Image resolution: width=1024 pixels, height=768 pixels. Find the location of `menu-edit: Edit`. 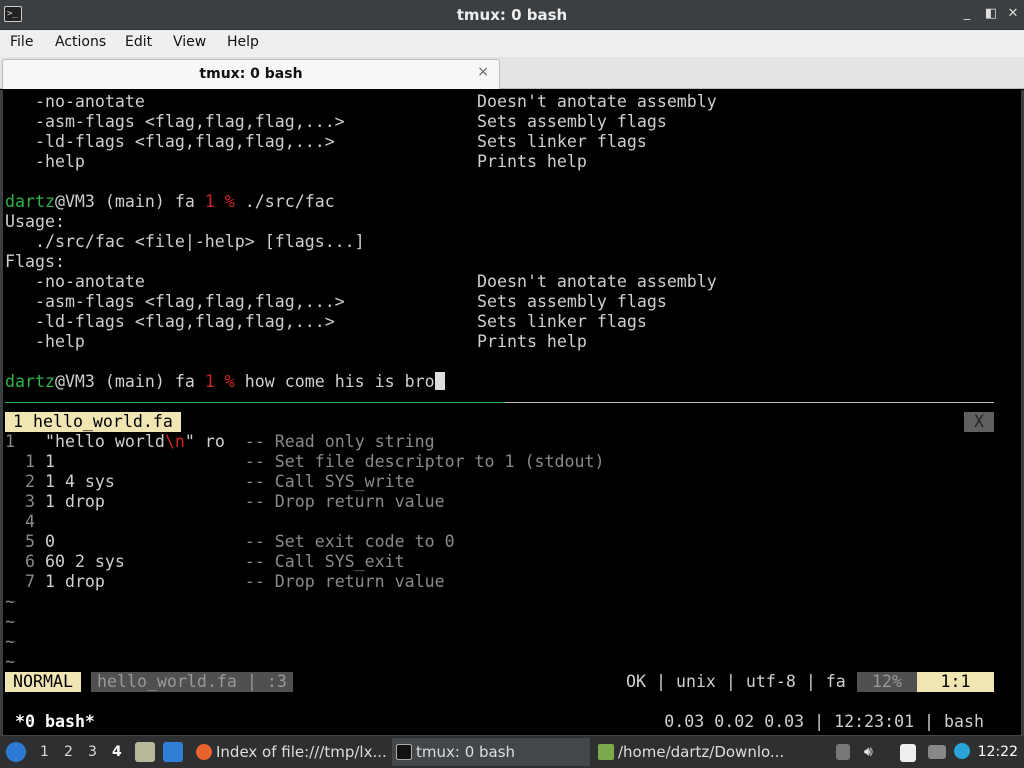

menu-edit: Edit is located at coordinates (138, 42).